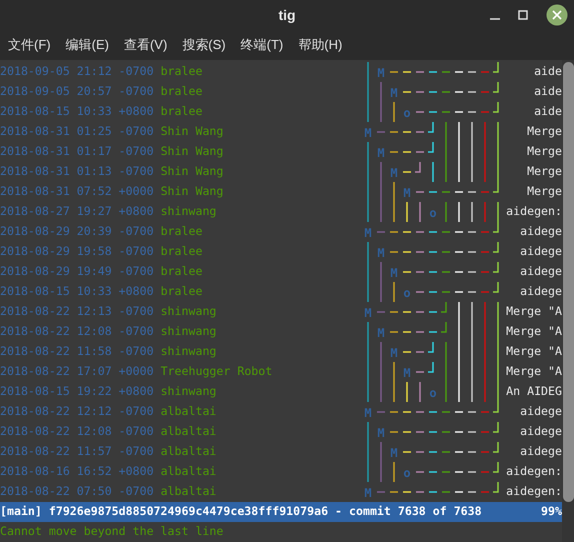  I want to click on commit-author: Treehugger Robot, so click(216, 371).